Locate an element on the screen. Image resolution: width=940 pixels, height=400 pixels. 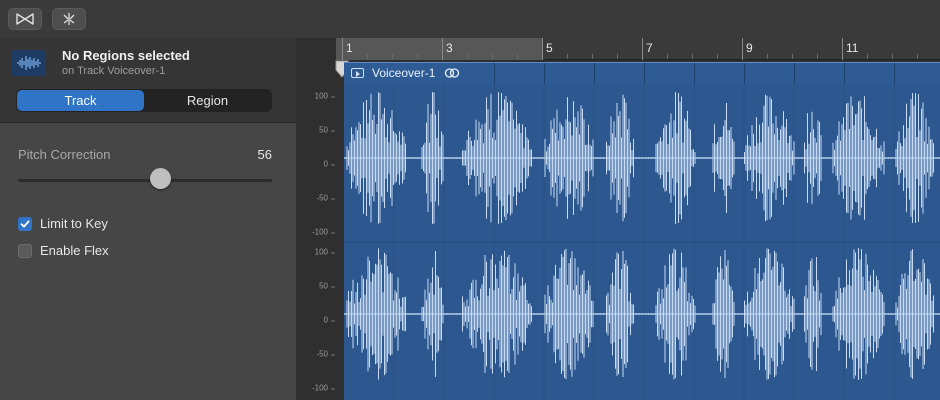
scissors-split-icon is located at coordinates (69, 19).